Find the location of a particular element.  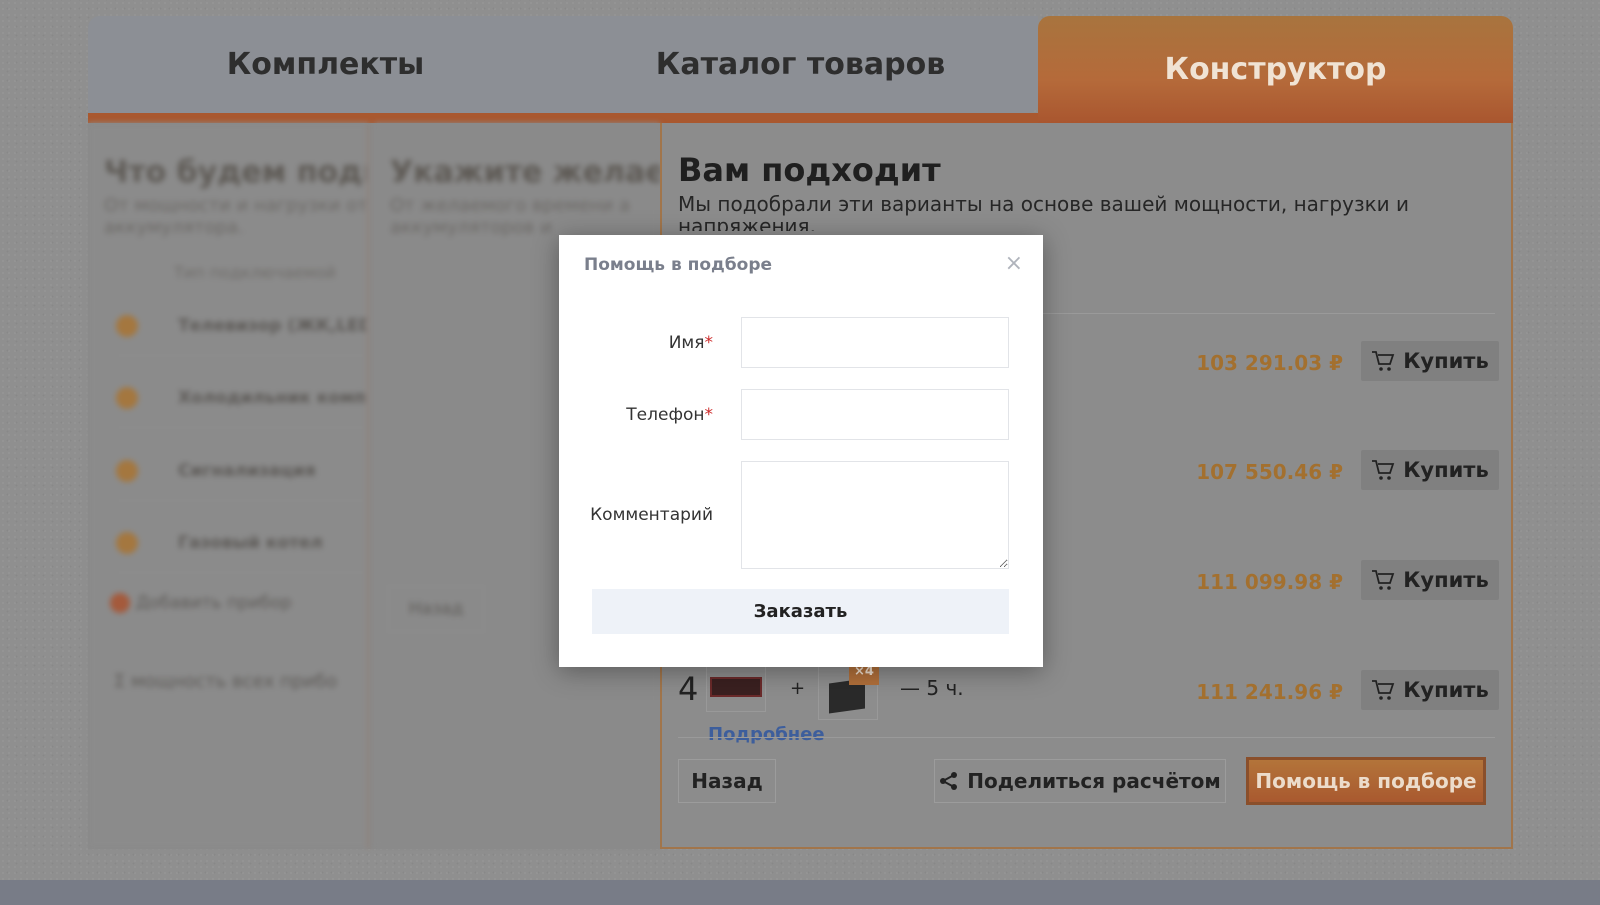

tab-bar: Комплекты Каталог товаров Конструктор is located at coordinates (800, 69).